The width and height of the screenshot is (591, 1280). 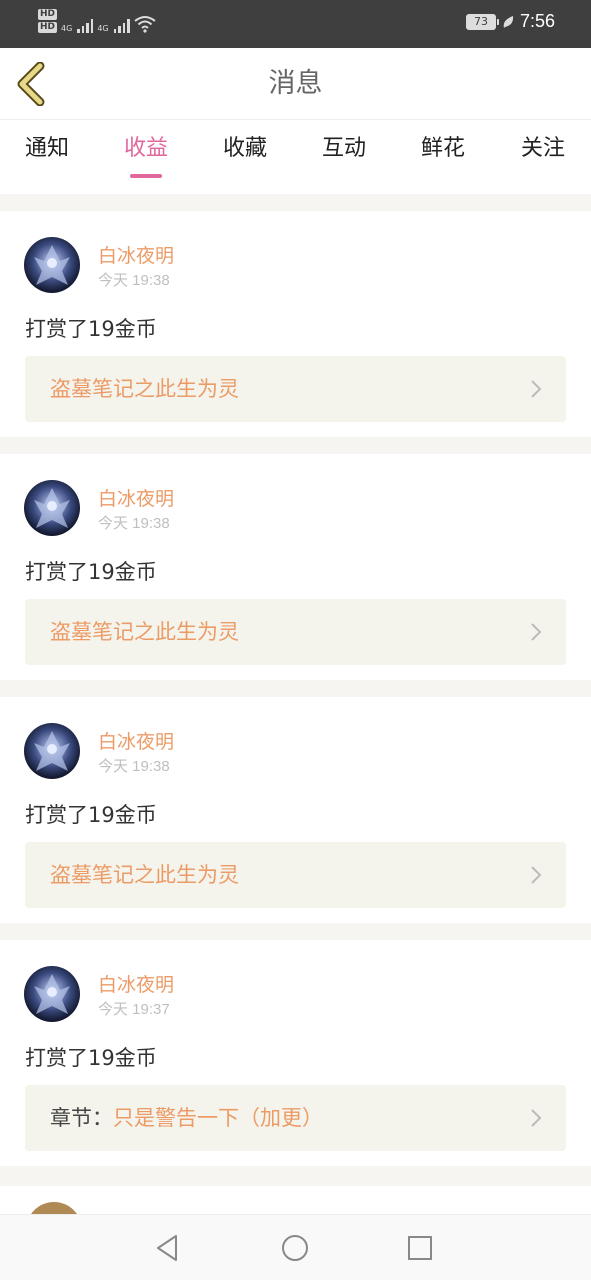 What do you see at coordinates (47, 146) in the screenshot?
I see `tab-notifications: 通知` at bounding box center [47, 146].